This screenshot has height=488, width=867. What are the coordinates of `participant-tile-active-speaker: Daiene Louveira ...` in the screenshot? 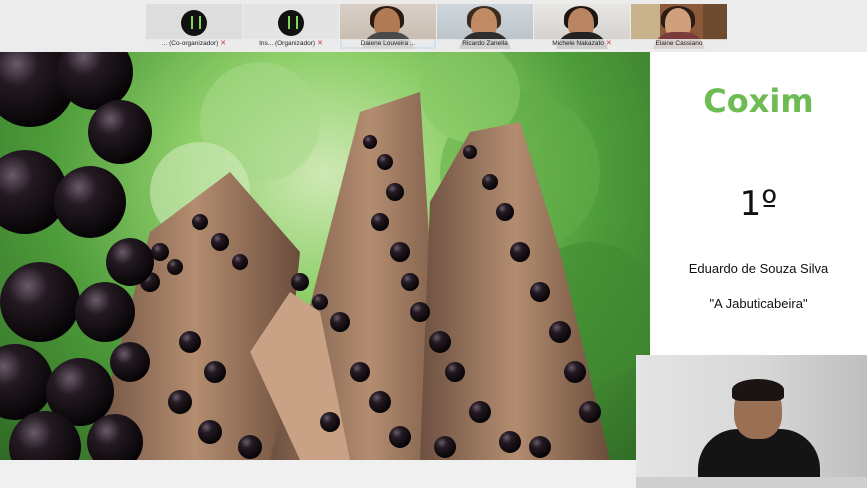 It's located at (388, 26).